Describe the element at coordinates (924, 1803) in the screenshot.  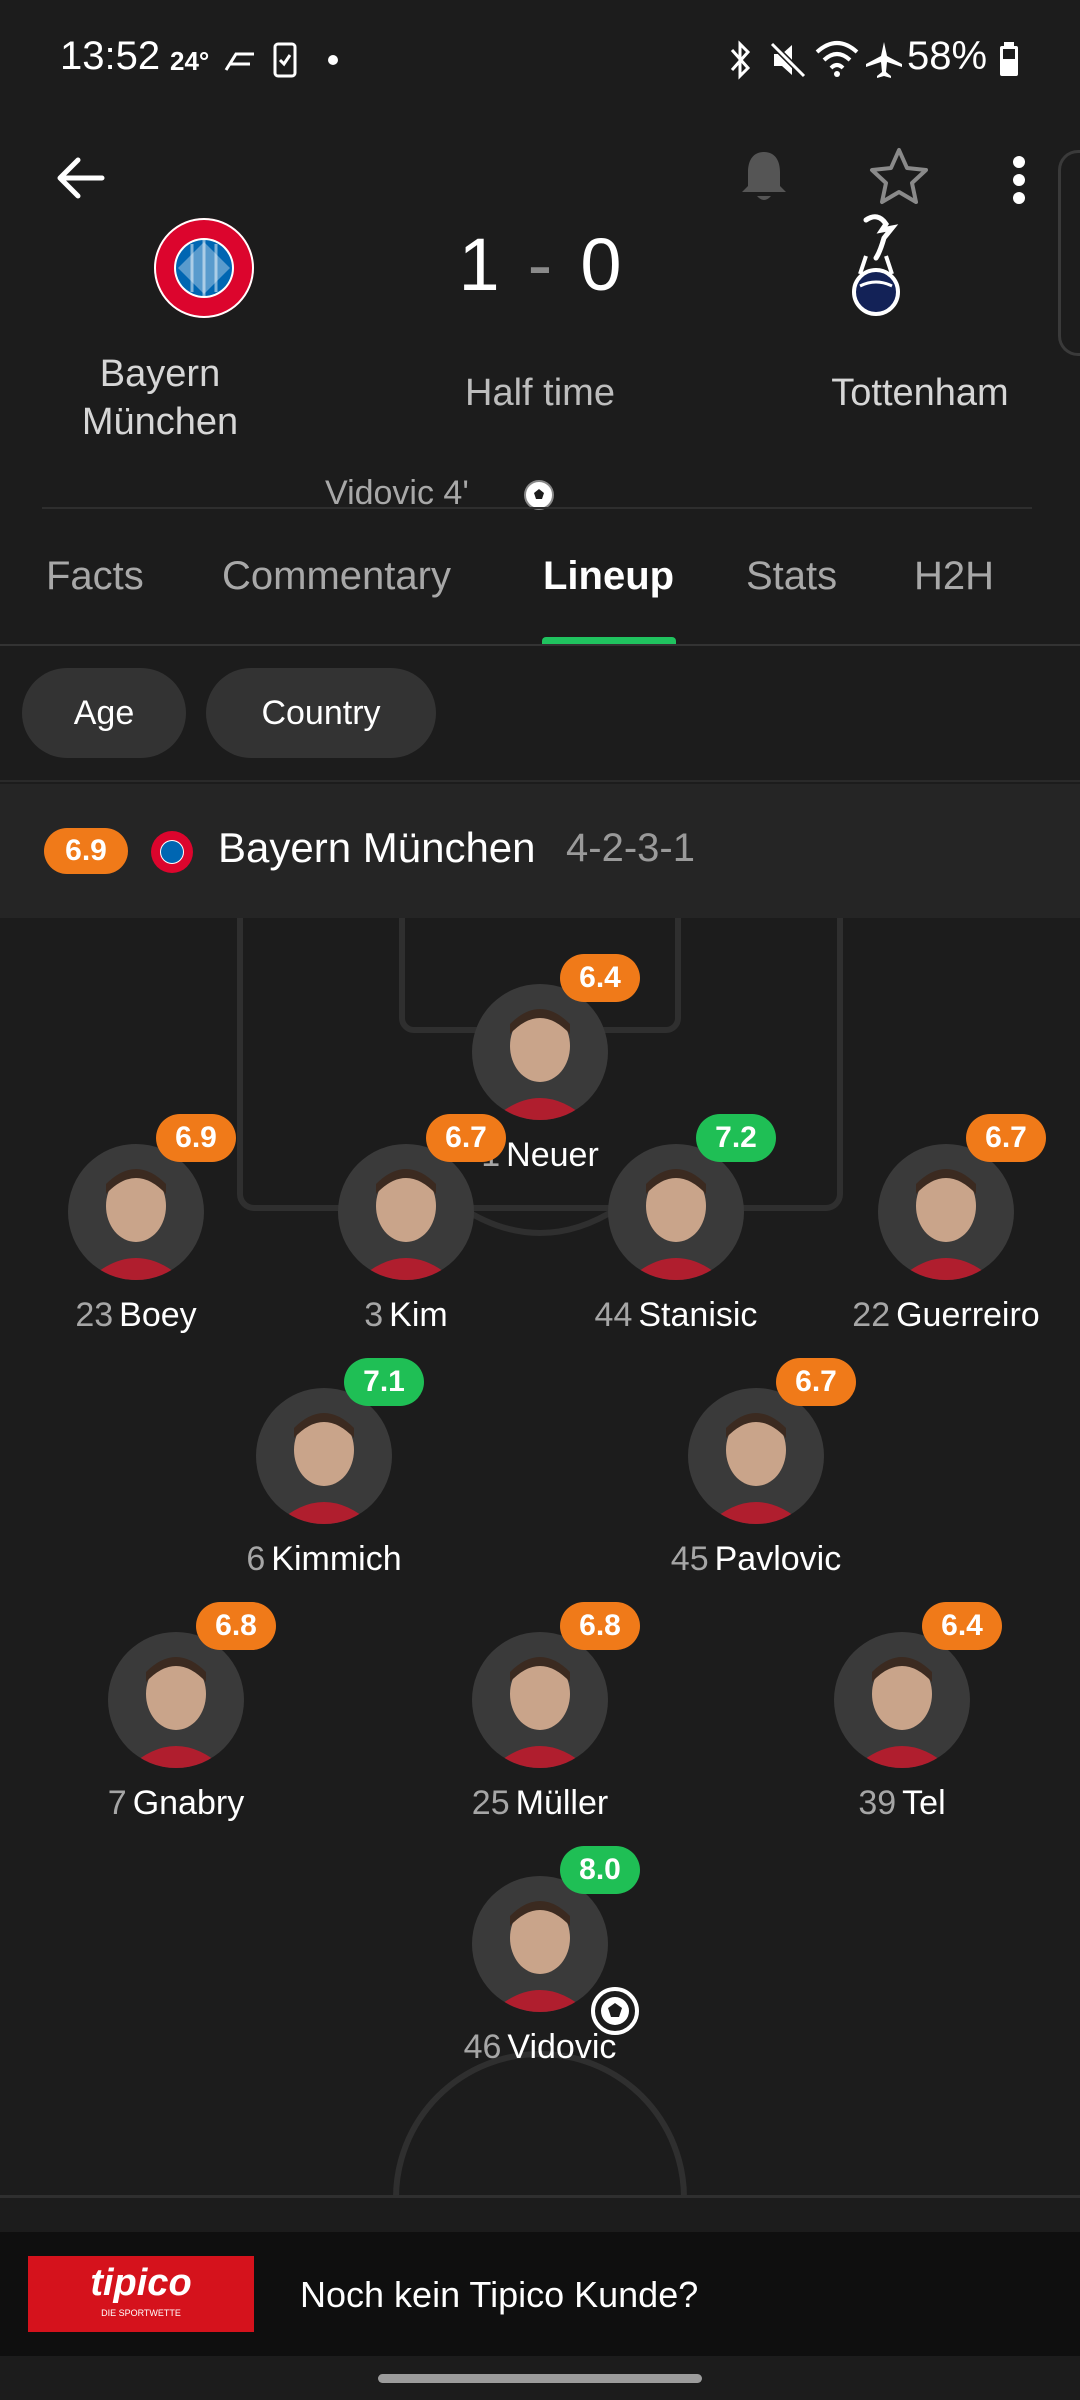
I see `player-name: Tel` at that location.